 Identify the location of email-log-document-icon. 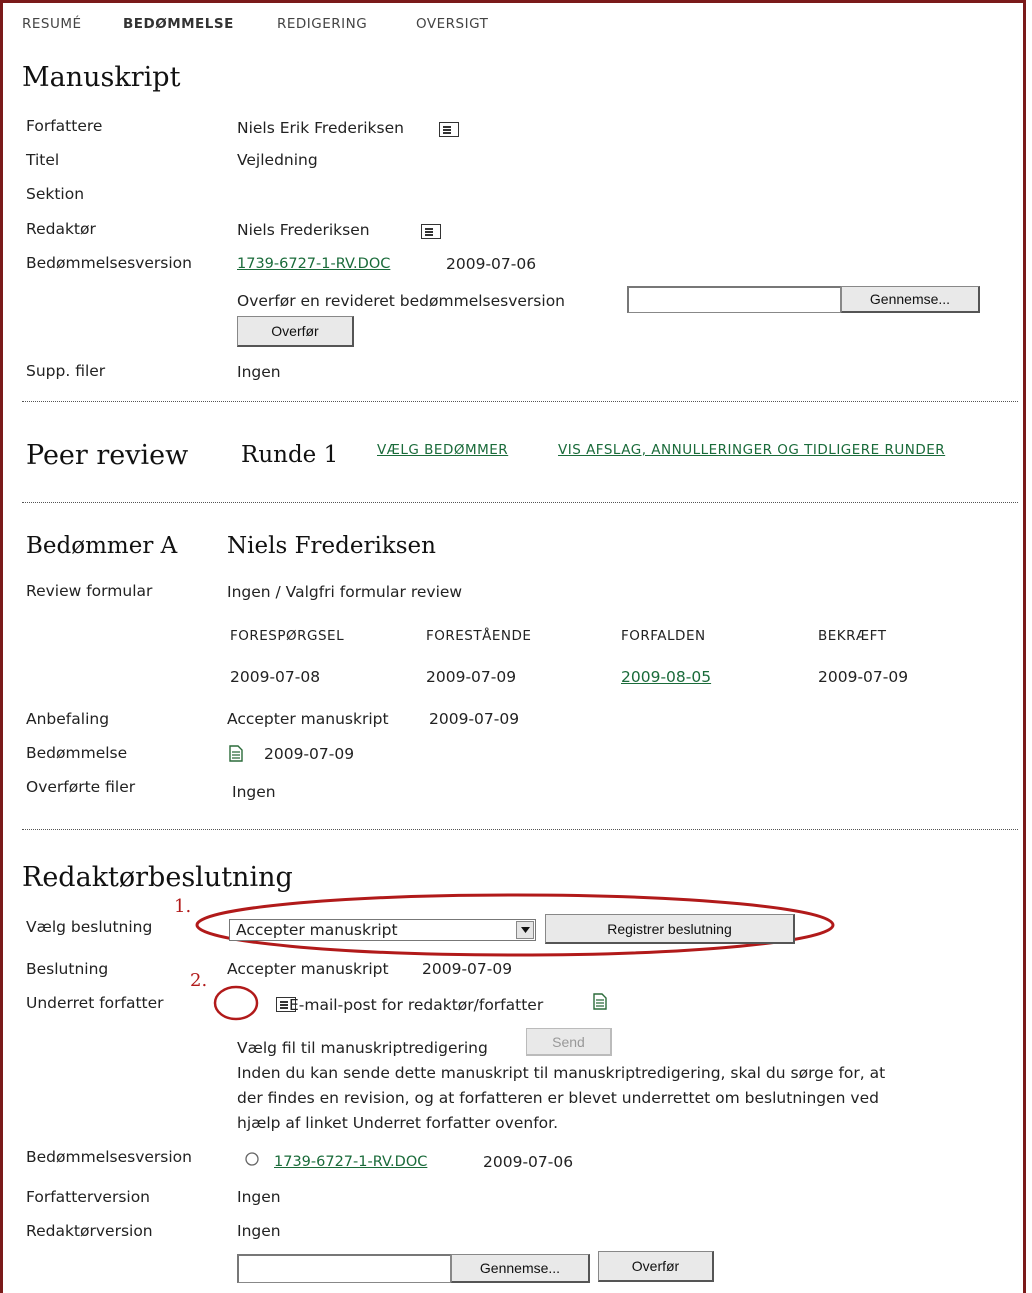
(600, 1001).